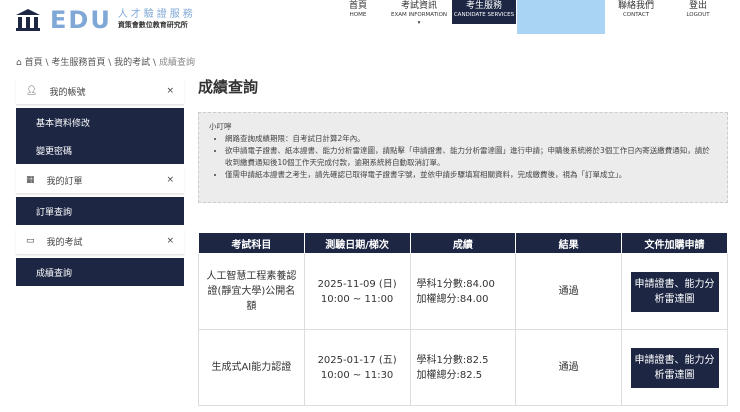 This screenshot has height=412, width=740. Describe the element at coordinates (251, 243) in the screenshot. I see `col-subject: 考試科目` at that location.